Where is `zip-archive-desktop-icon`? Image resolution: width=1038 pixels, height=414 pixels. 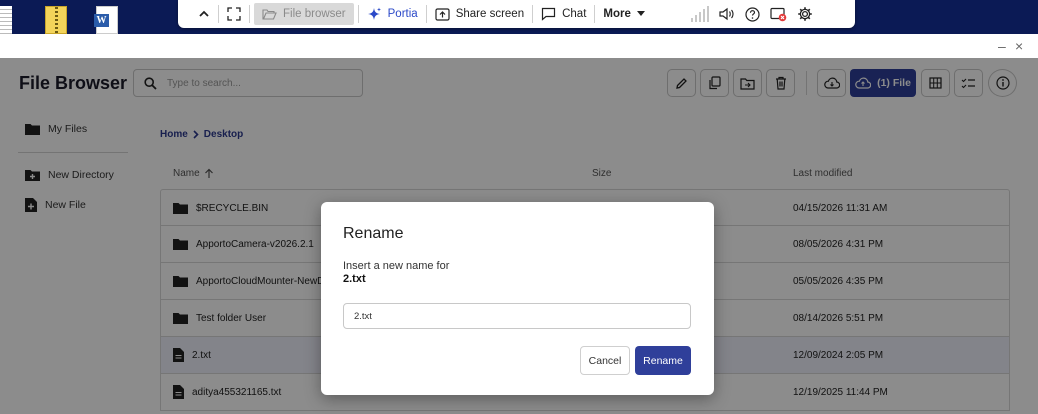
zip-archive-desktop-icon is located at coordinates (56, 20).